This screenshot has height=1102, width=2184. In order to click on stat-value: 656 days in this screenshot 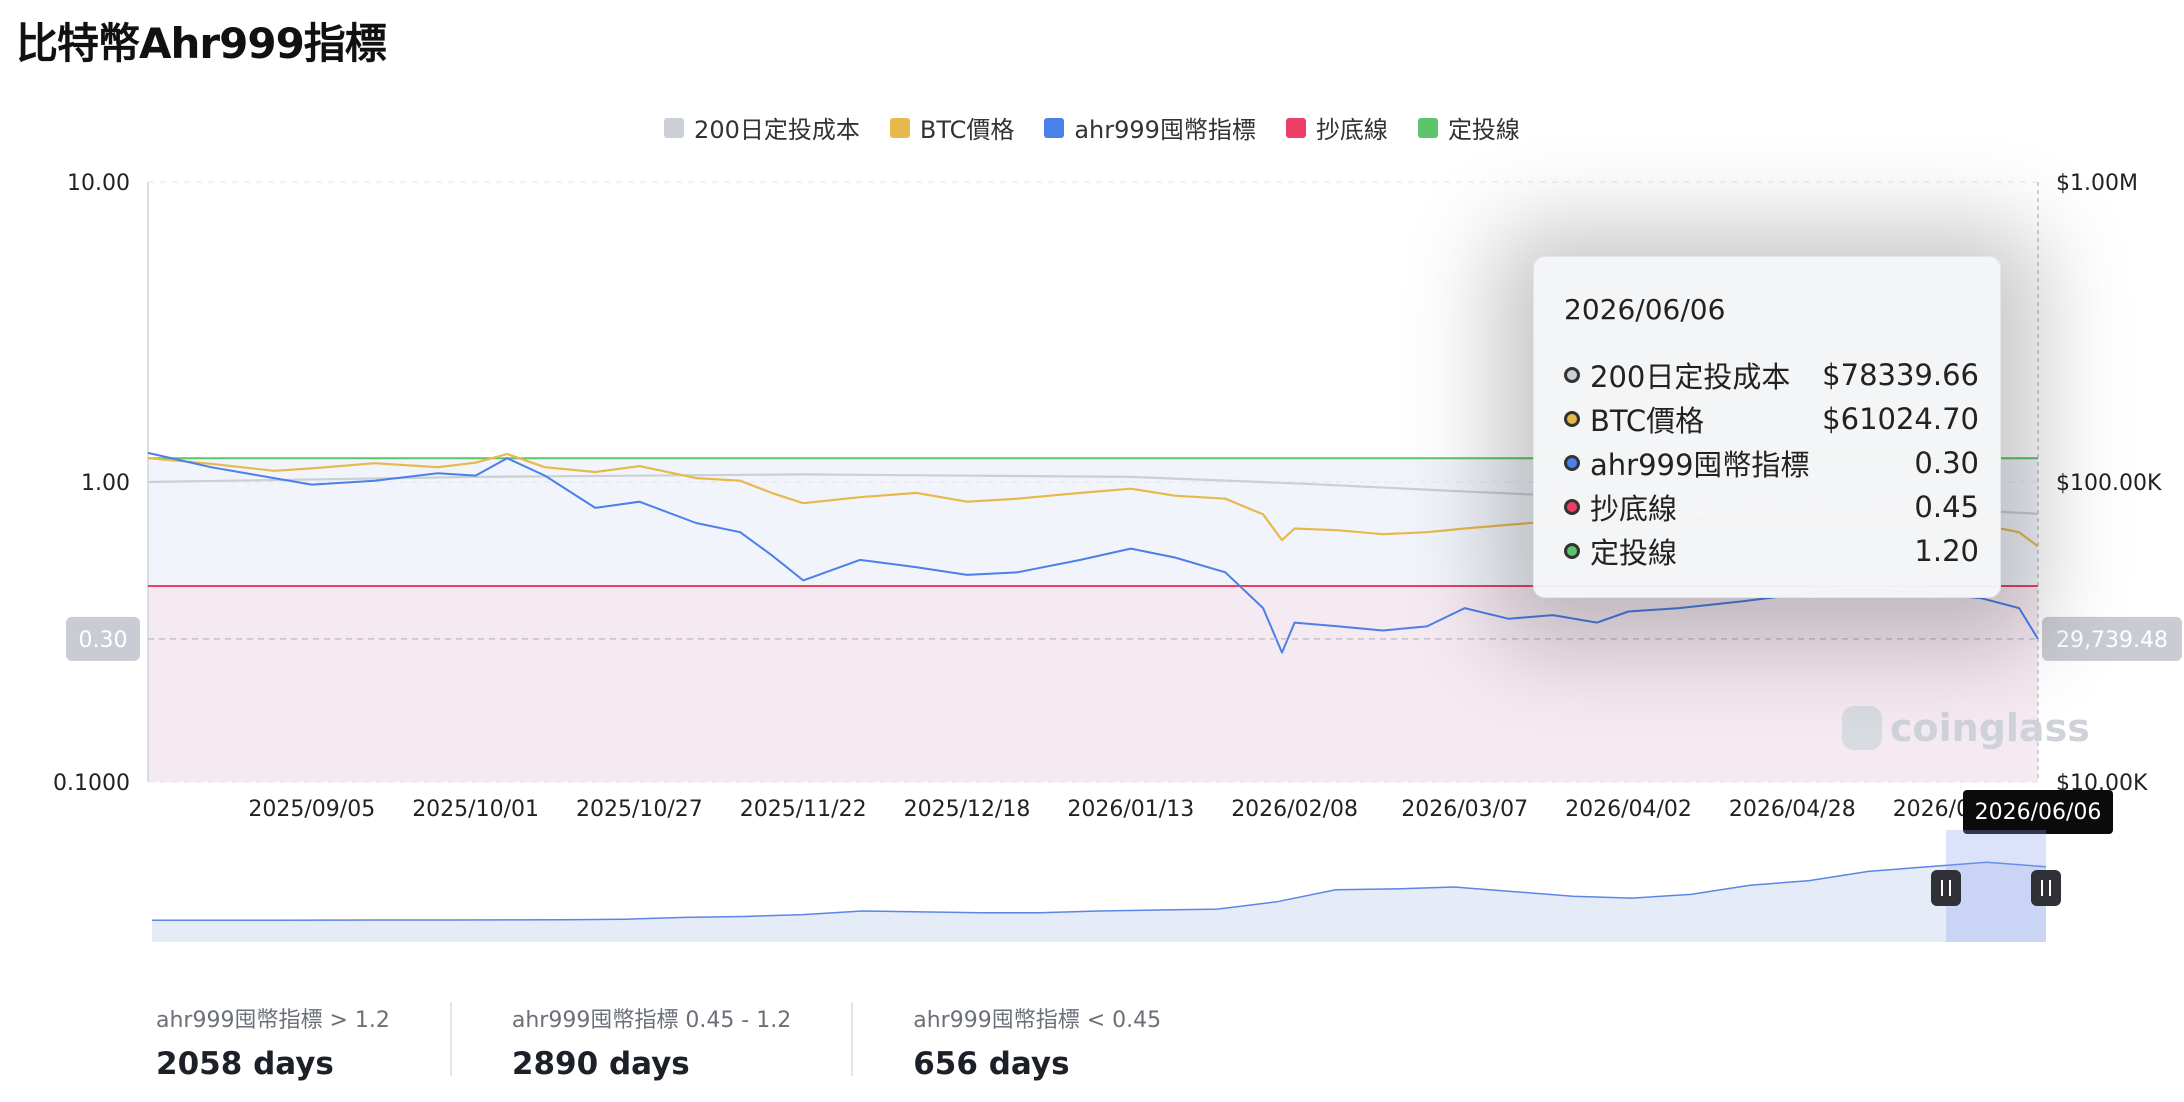, I will do `click(991, 1064)`.